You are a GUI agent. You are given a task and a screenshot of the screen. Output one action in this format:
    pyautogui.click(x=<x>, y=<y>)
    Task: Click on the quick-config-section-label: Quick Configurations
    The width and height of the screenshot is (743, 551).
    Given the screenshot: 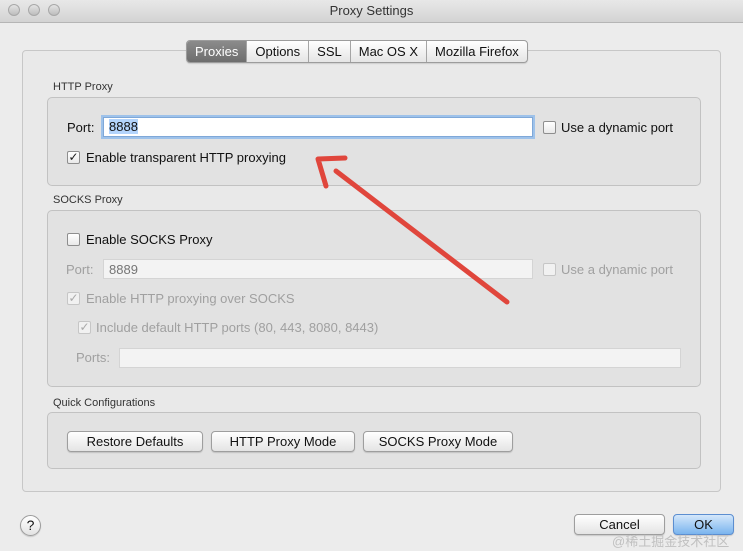 What is the action you would take?
    pyautogui.click(x=104, y=403)
    